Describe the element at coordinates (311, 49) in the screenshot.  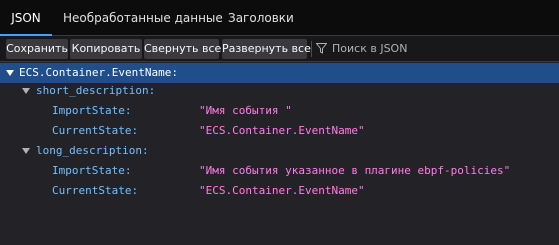
I see `toolbar-divider` at that location.